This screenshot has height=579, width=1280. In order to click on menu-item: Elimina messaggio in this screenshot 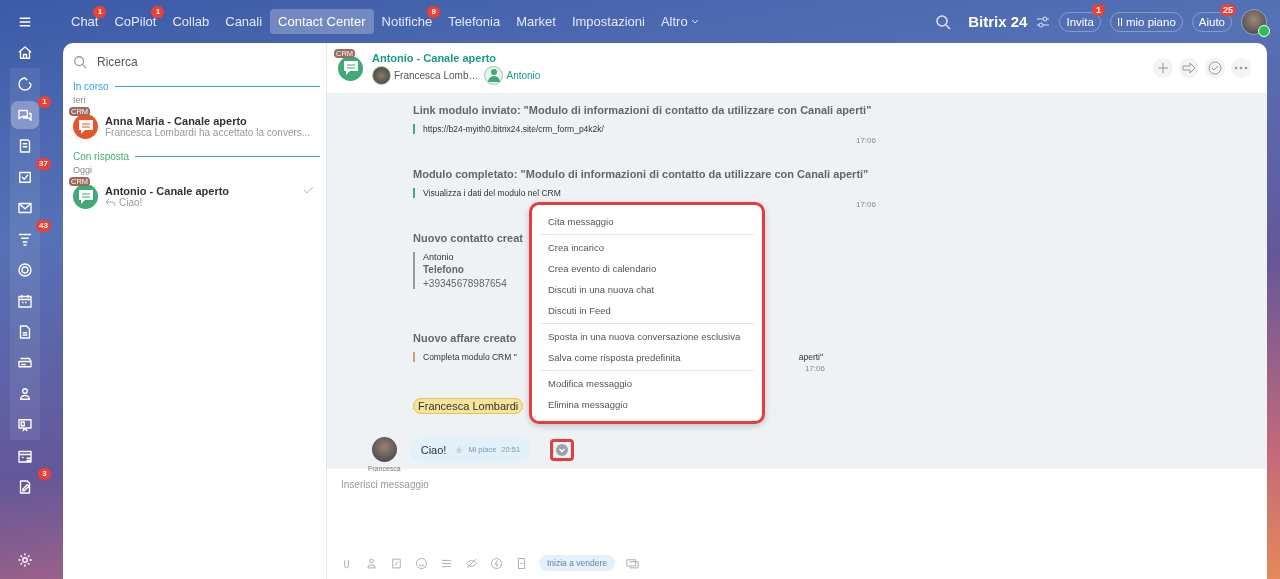, I will do `click(647, 404)`.